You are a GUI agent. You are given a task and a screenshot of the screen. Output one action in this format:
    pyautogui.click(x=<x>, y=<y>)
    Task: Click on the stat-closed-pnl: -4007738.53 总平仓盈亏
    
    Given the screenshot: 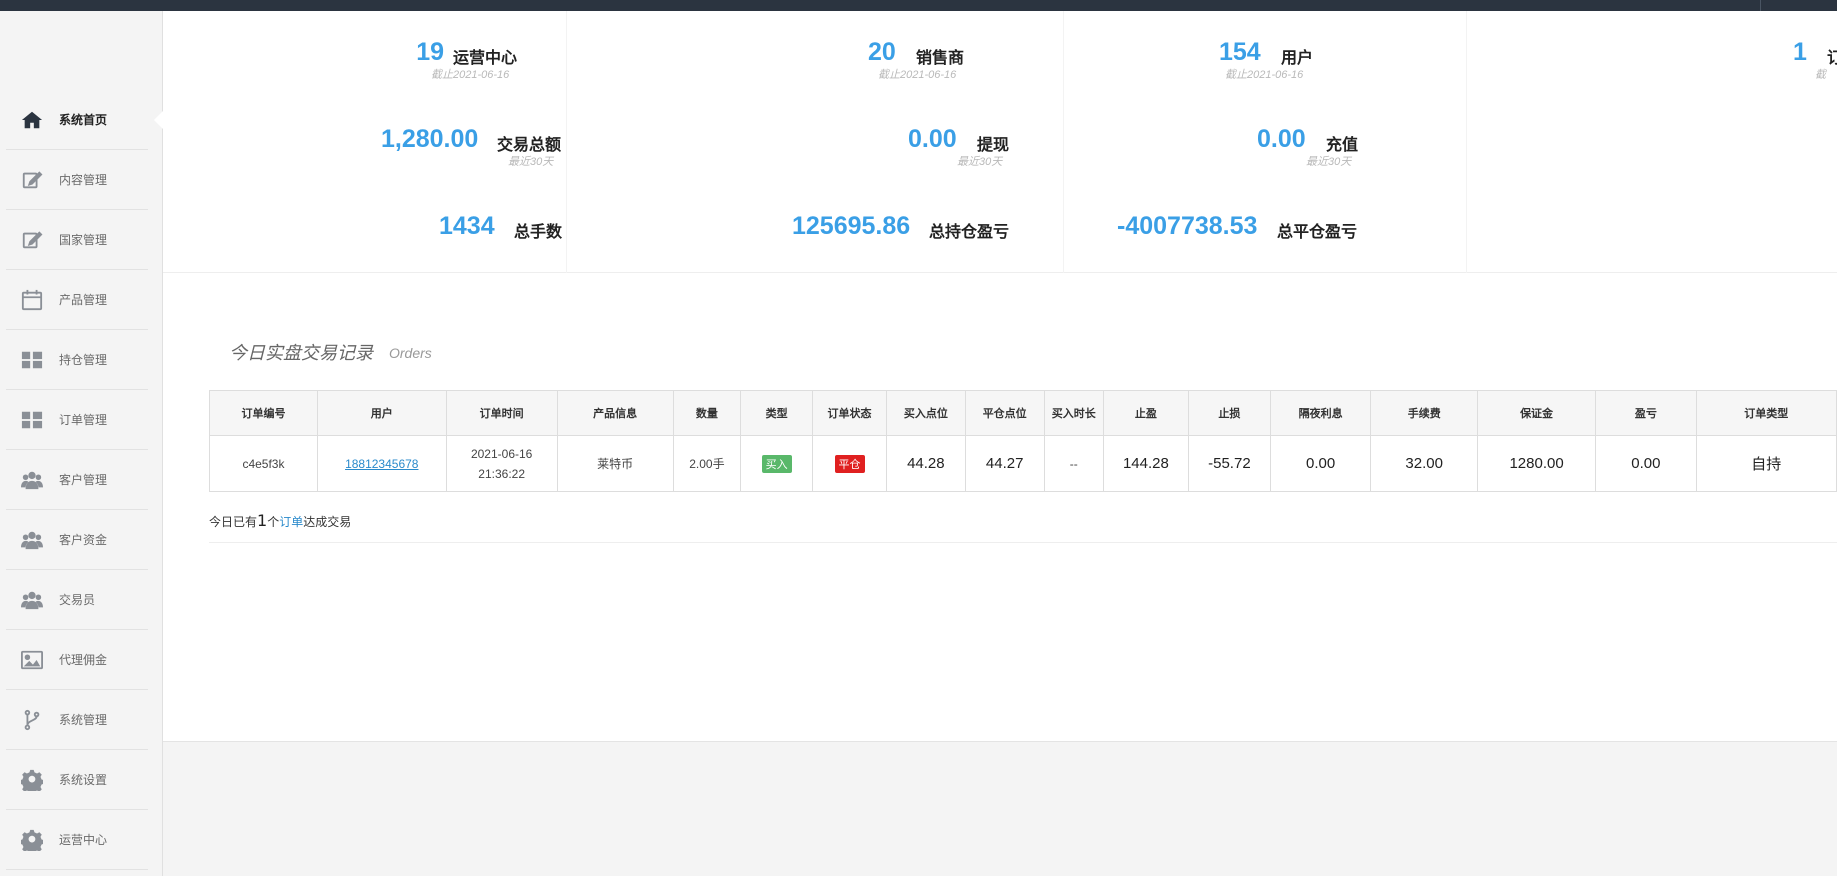 What is the action you would take?
    pyautogui.click(x=1263, y=228)
    